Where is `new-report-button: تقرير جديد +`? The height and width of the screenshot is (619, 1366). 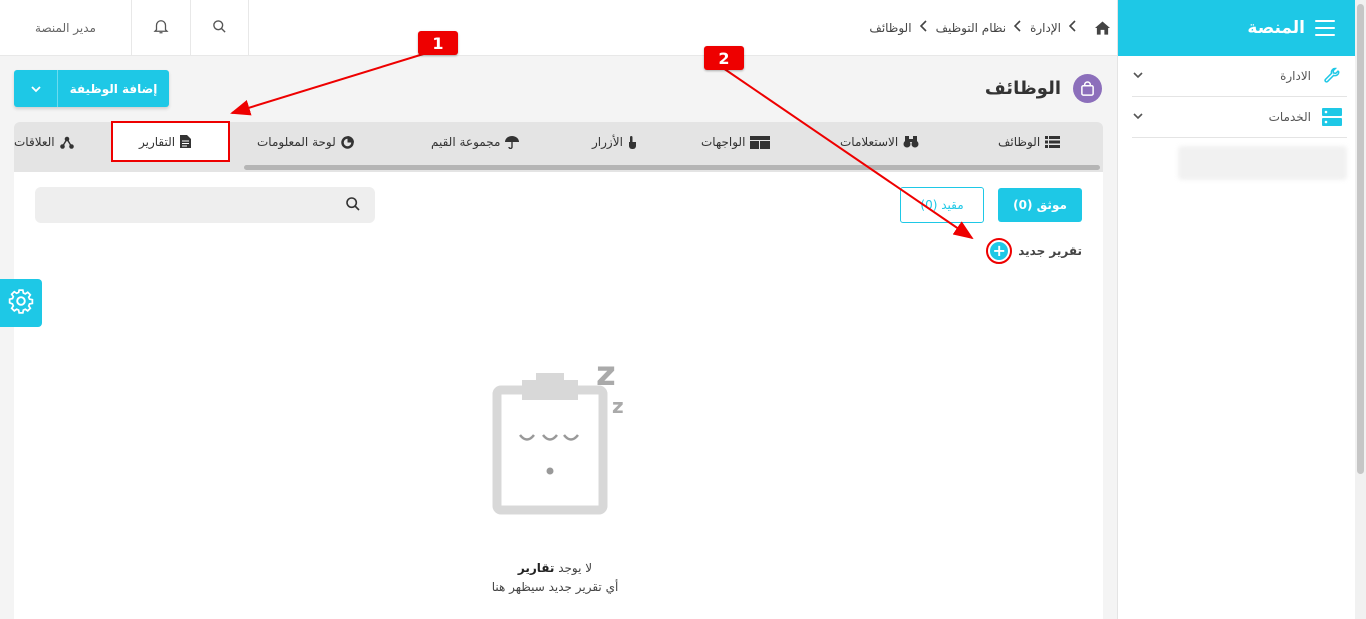 new-report-button: تقرير جديد + is located at coordinates (1032, 251).